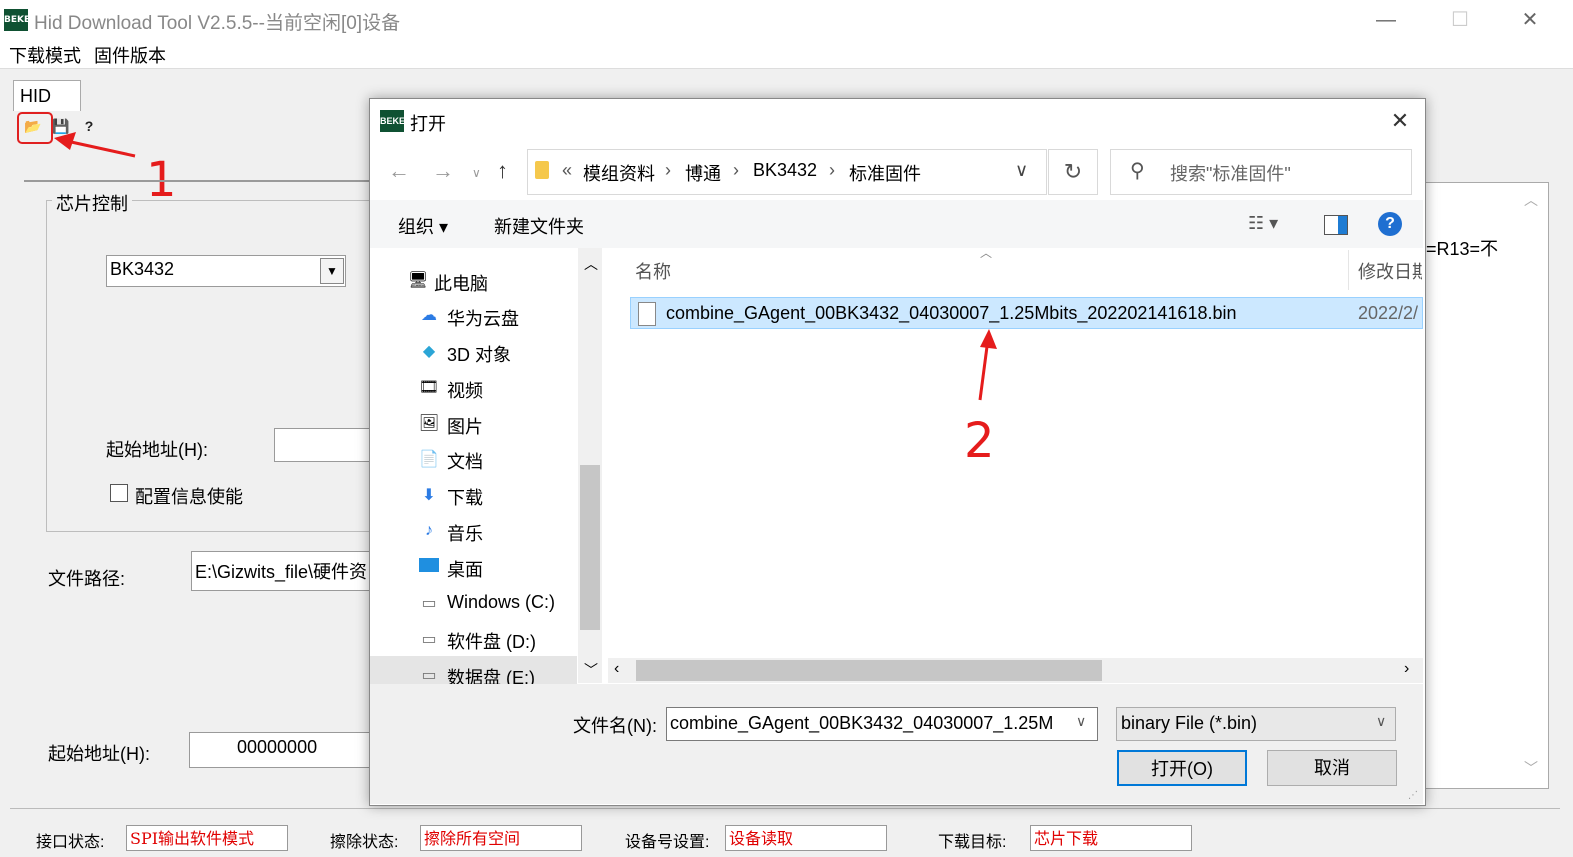 The width and height of the screenshot is (1573, 857). I want to click on interface-status-label: 接口状态:, so click(70, 842).